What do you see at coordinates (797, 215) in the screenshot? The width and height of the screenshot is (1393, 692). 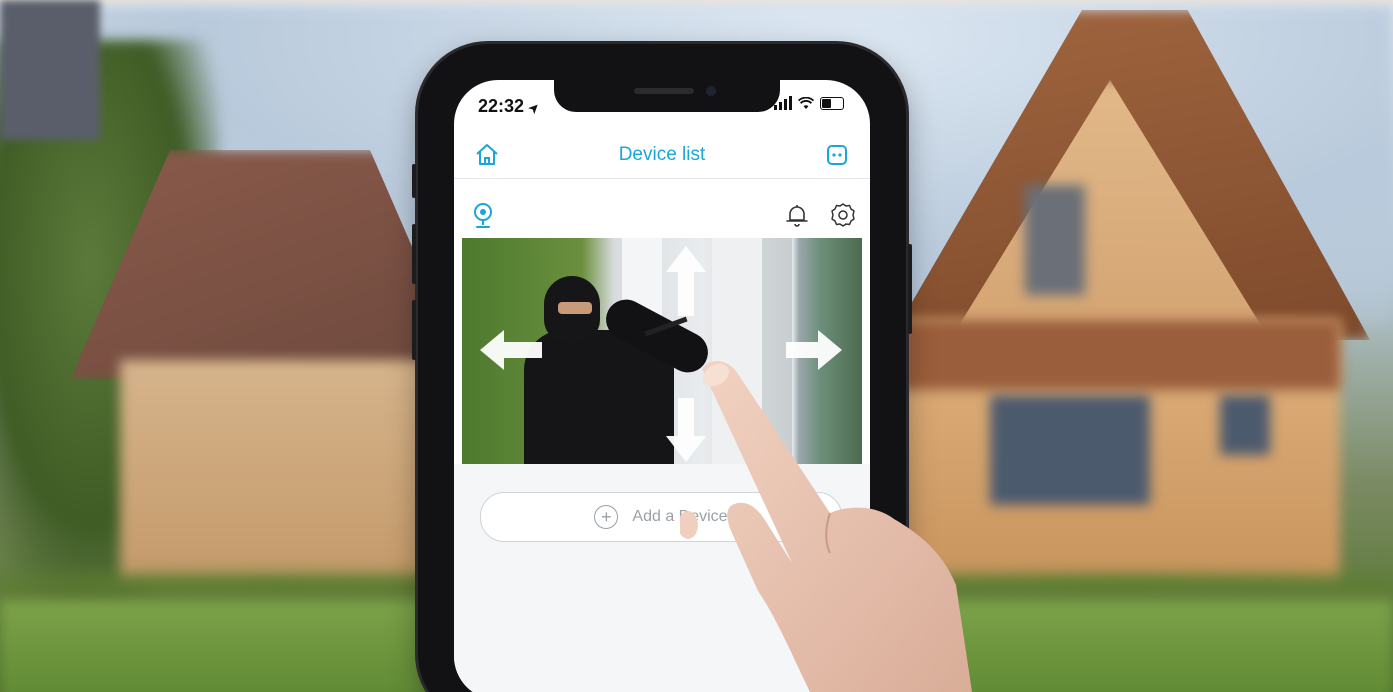 I see `bell-icon` at bounding box center [797, 215].